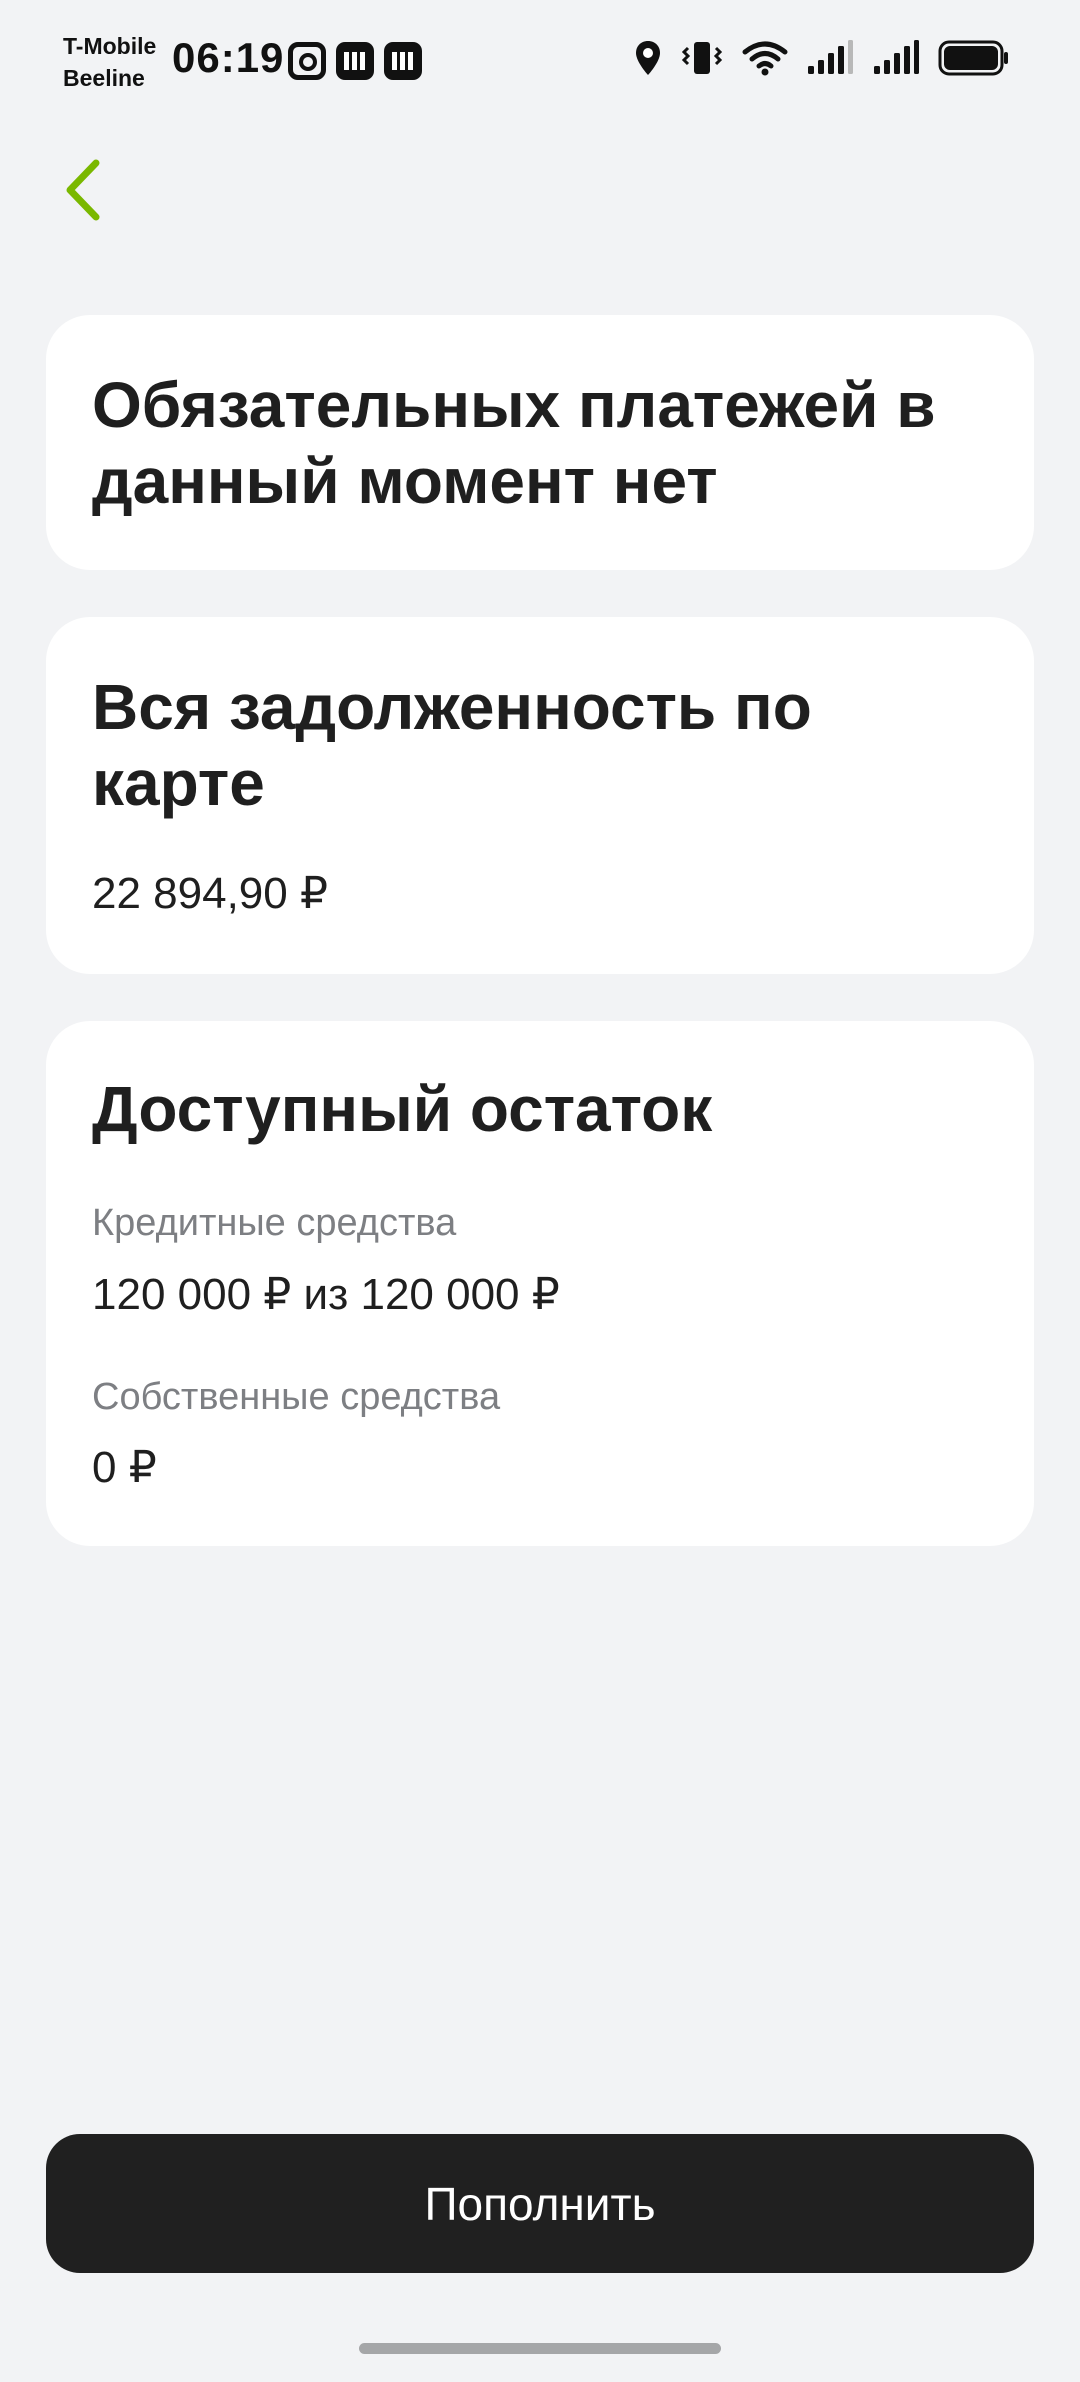  What do you see at coordinates (104, 78) in the screenshot?
I see `carrier-name-secondary: Beeline` at bounding box center [104, 78].